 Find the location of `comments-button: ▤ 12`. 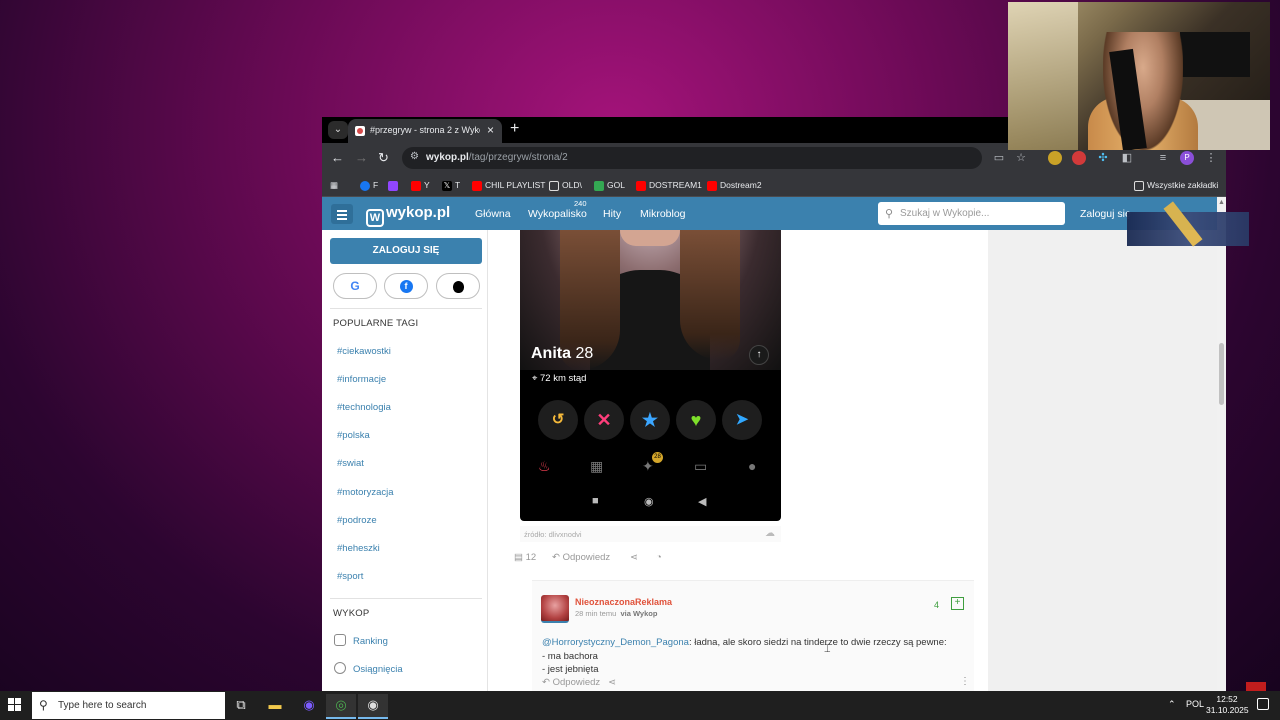

comments-button: ▤ 12 is located at coordinates (525, 557).